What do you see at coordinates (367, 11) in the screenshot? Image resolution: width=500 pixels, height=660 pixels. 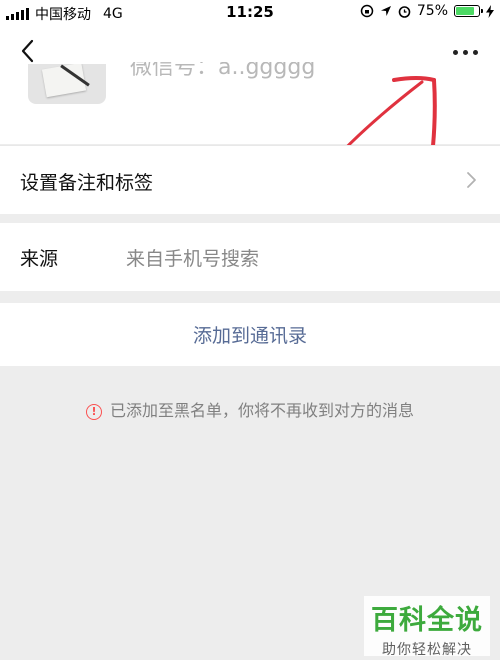 I see `rotation-lock-icon` at bounding box center [367, 11].